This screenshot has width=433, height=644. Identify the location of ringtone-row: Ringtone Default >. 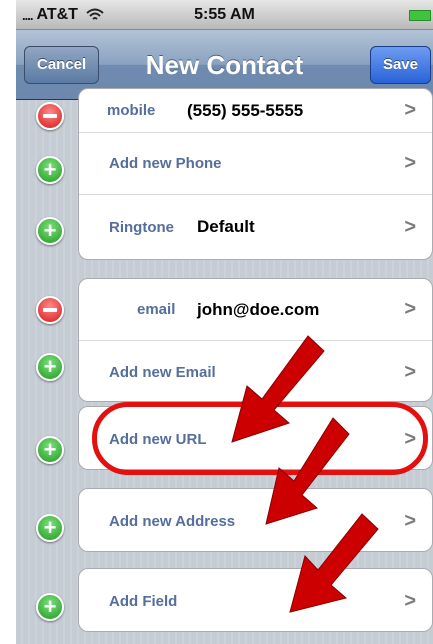
(255, 227).